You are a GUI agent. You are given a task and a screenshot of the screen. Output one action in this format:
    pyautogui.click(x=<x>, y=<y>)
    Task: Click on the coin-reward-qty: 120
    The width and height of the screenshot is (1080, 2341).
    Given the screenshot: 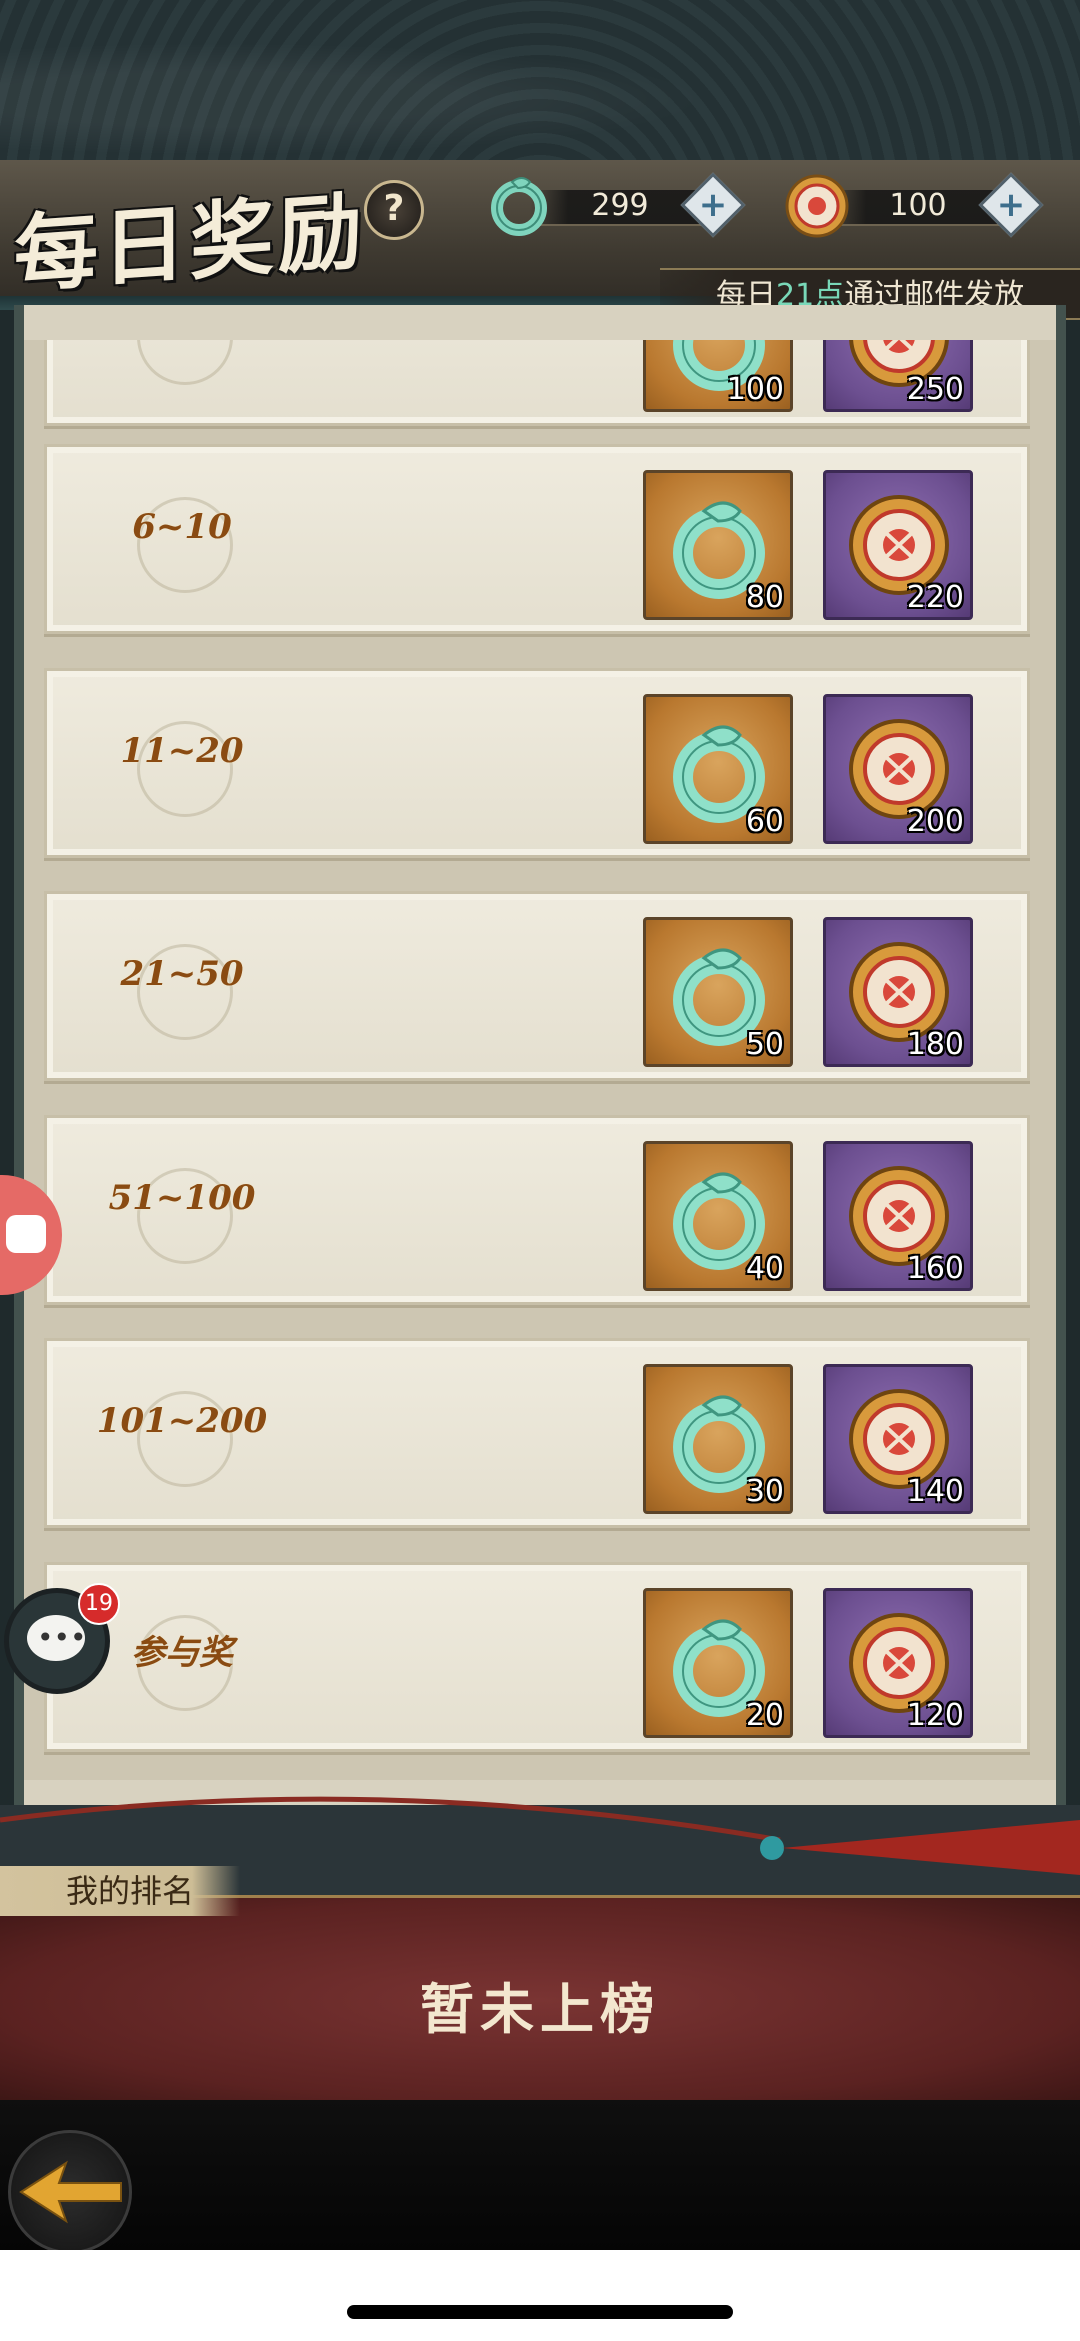 What is the action you would take?
    pyautogui.click(x=935, y=1715)
    